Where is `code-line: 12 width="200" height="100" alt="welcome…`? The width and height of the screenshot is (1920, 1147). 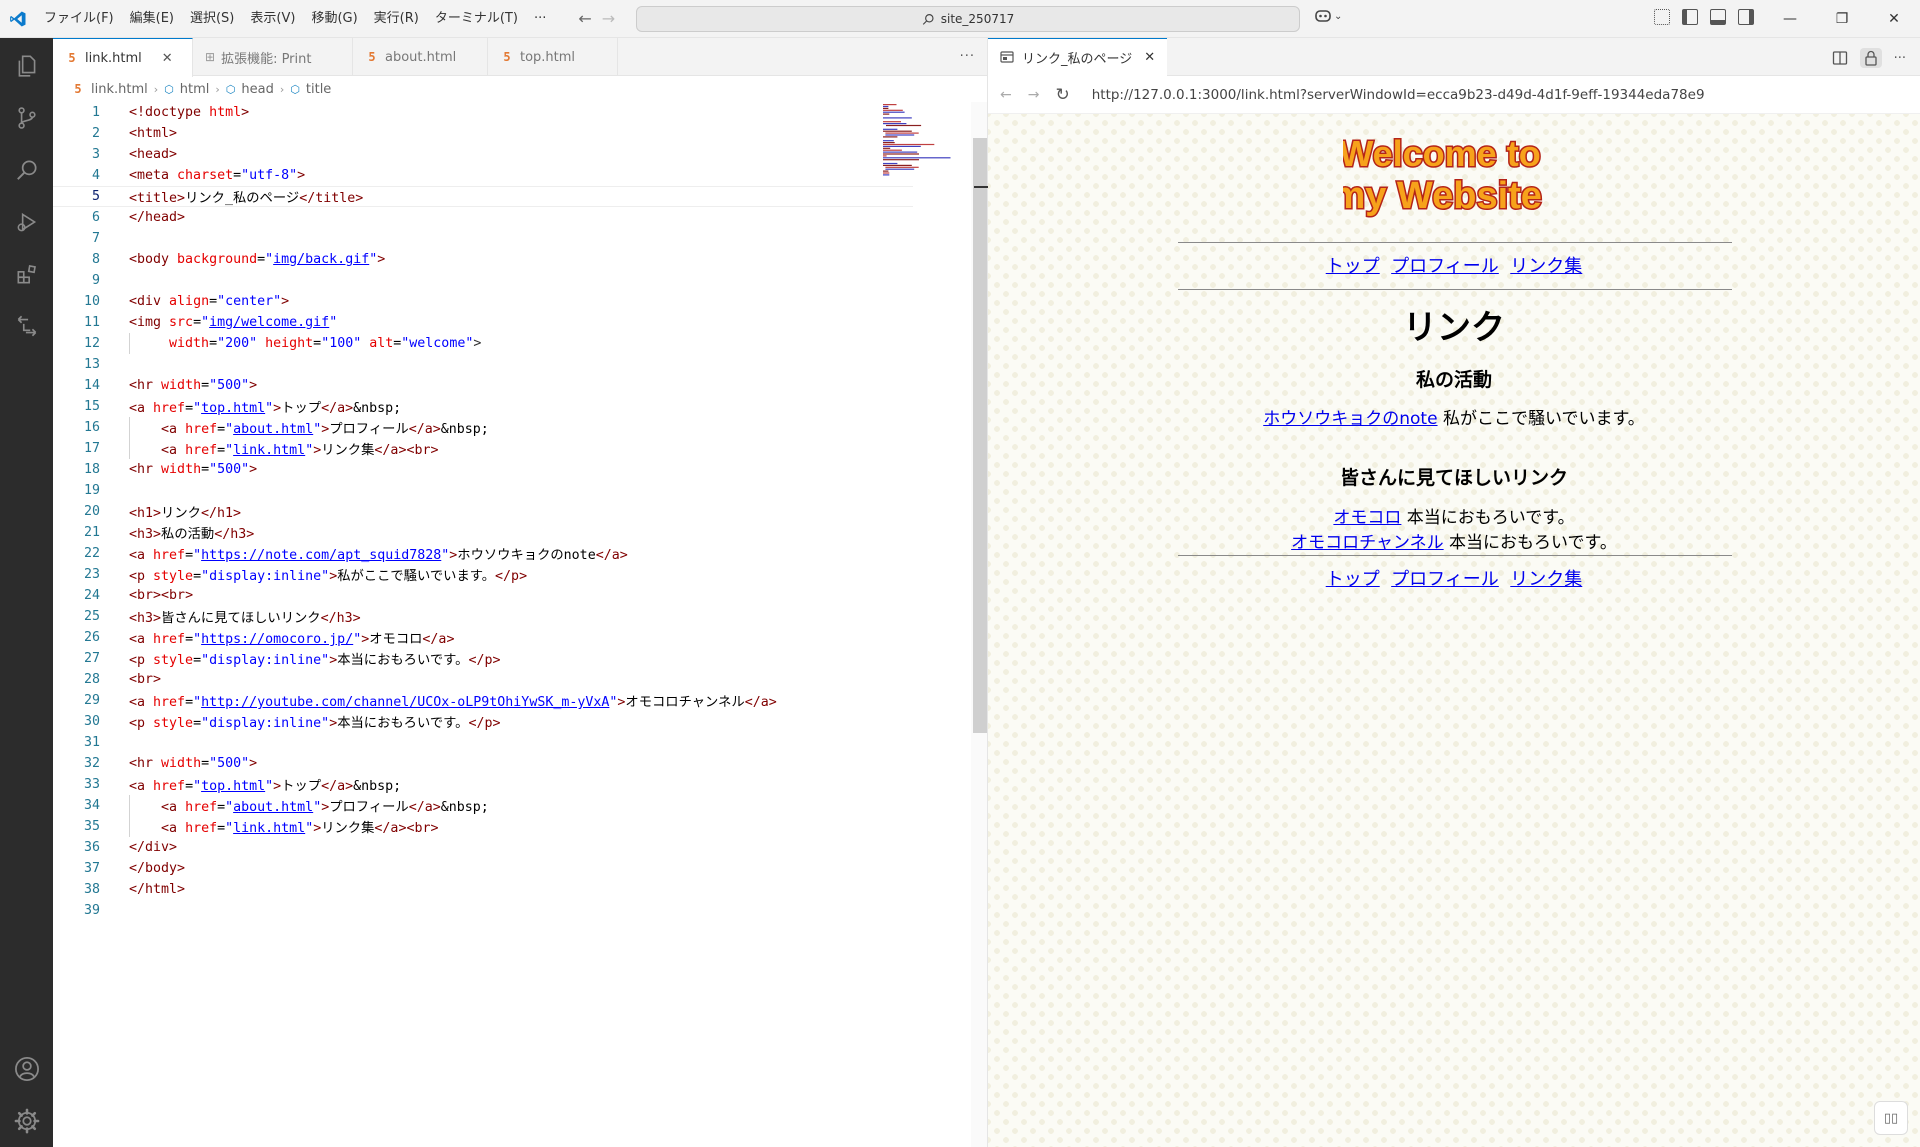 code-line: 12 width="200" height="100" alt="welcome… is located at coordinates (483, 343).